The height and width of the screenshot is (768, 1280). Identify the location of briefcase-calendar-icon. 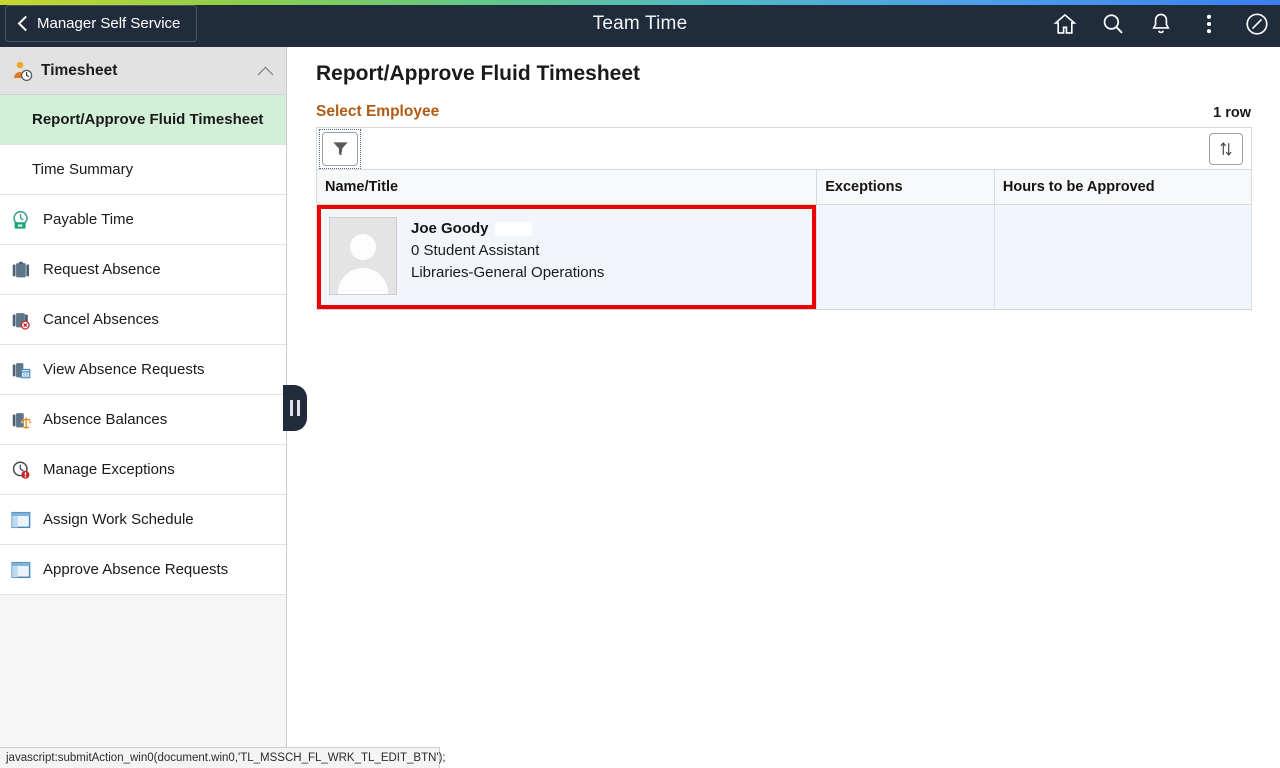
(21, 370).